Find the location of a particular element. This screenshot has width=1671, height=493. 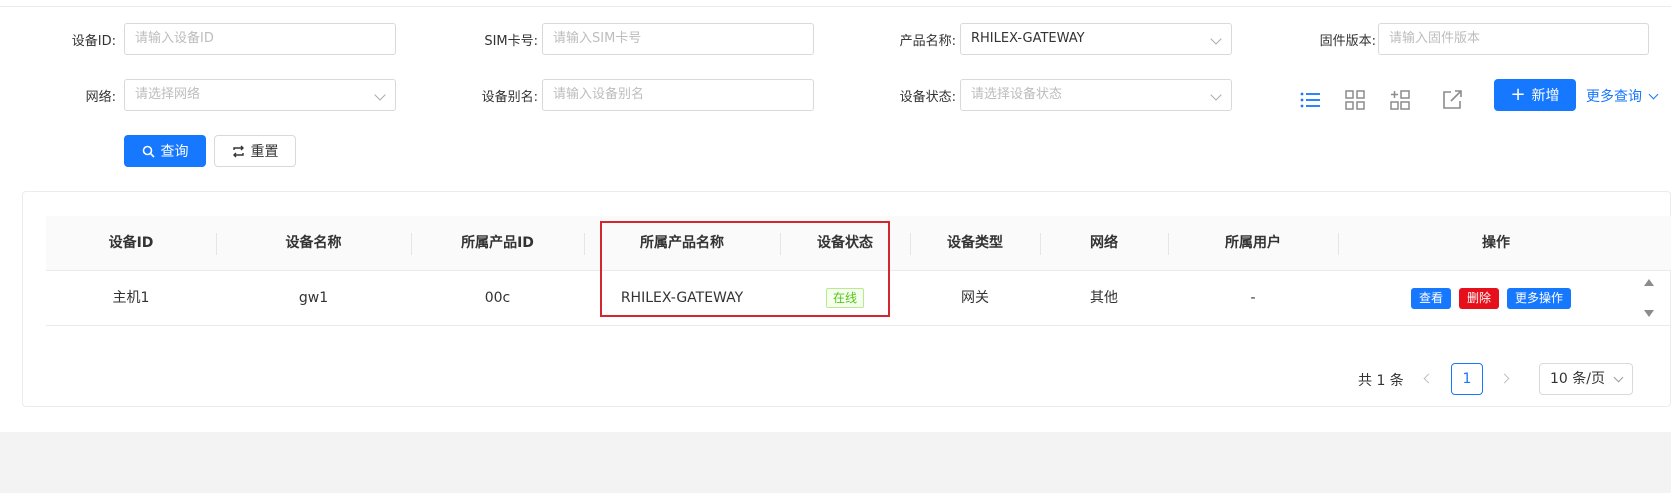

page-size-select: 10 条/页 is located at coordinates (1586, 379).